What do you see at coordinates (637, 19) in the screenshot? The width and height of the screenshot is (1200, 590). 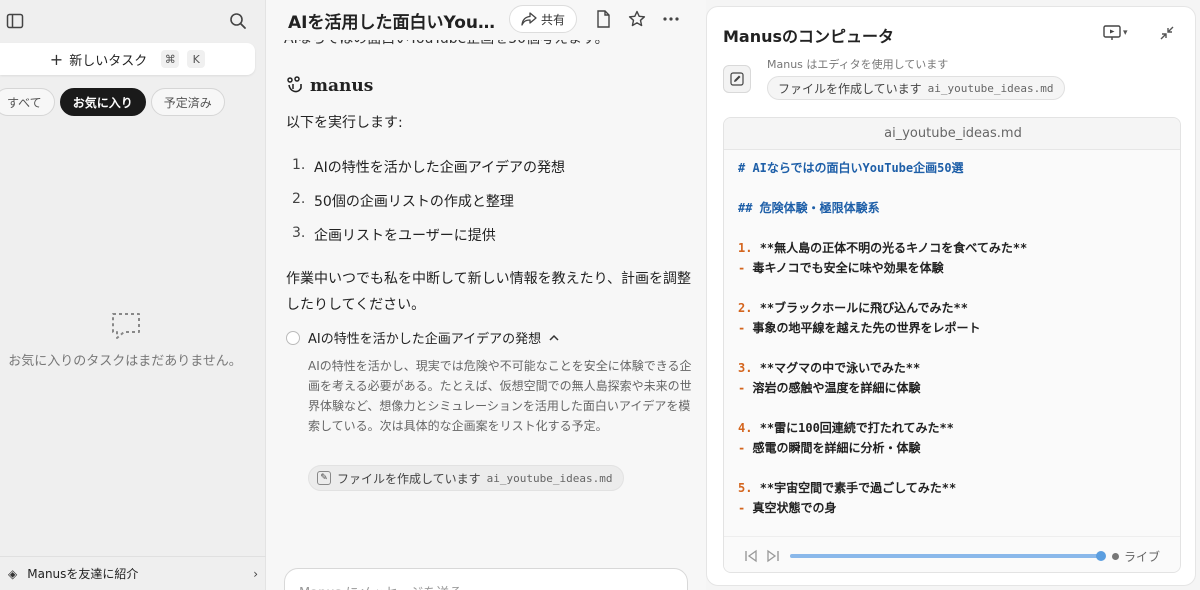 I see `star-icon` at bounding box center [637, 19].